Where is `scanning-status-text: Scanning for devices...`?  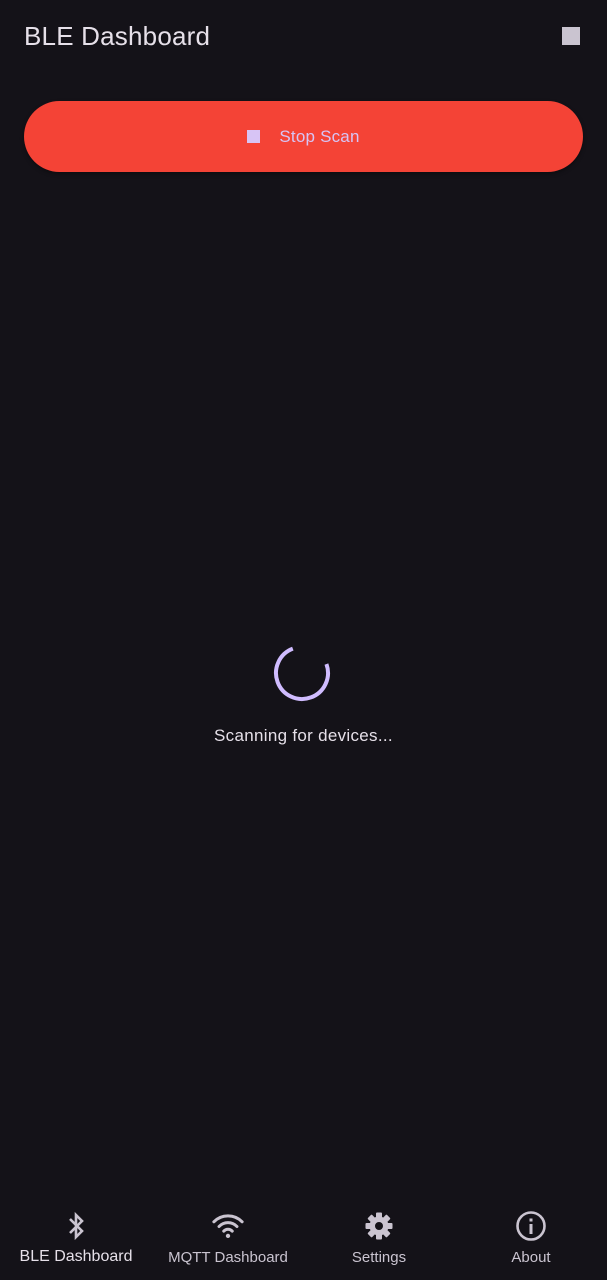
scanning-status-text: Scanning for devices... is located at coordinates (303, 735).